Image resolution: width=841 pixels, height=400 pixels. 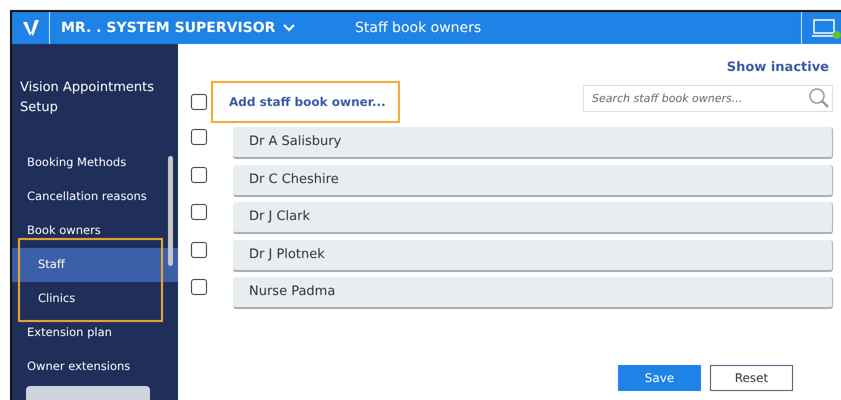 I want to click on sidebar-item: Booking Methods, so click(x=95, y=163).